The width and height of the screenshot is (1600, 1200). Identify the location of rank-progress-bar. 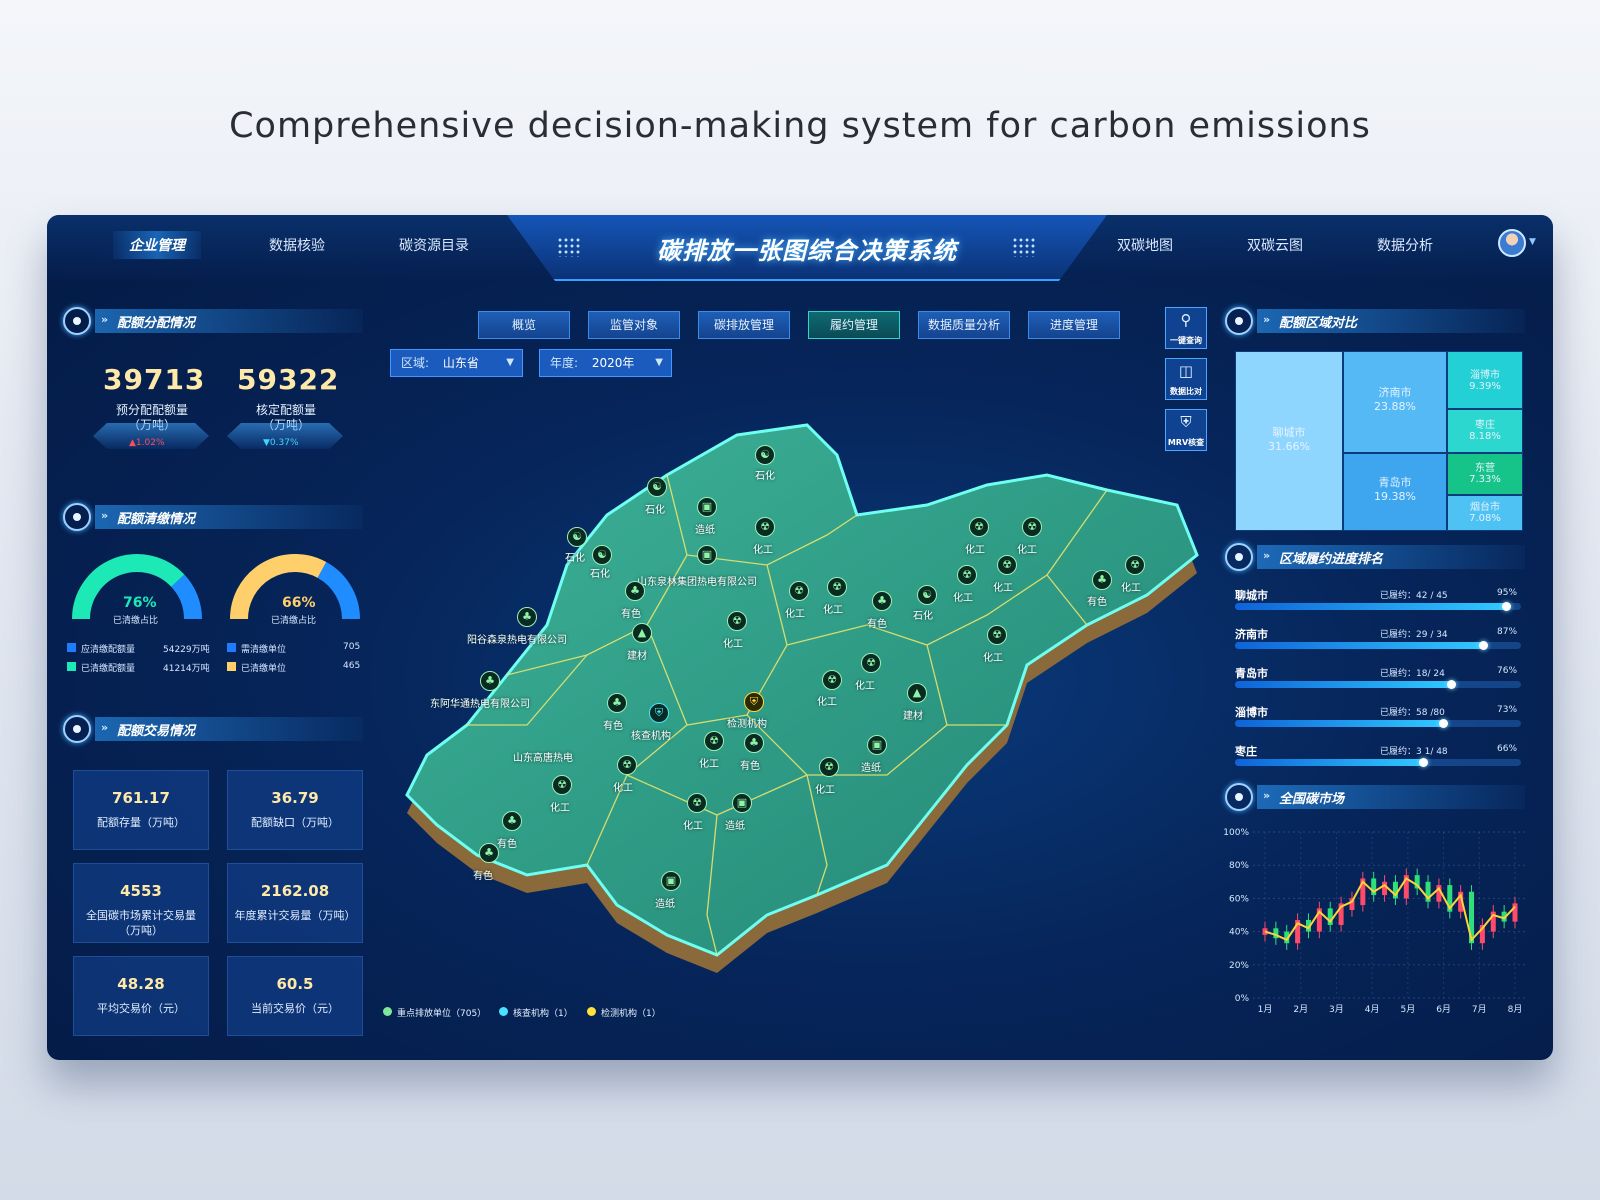
(1378, 684).